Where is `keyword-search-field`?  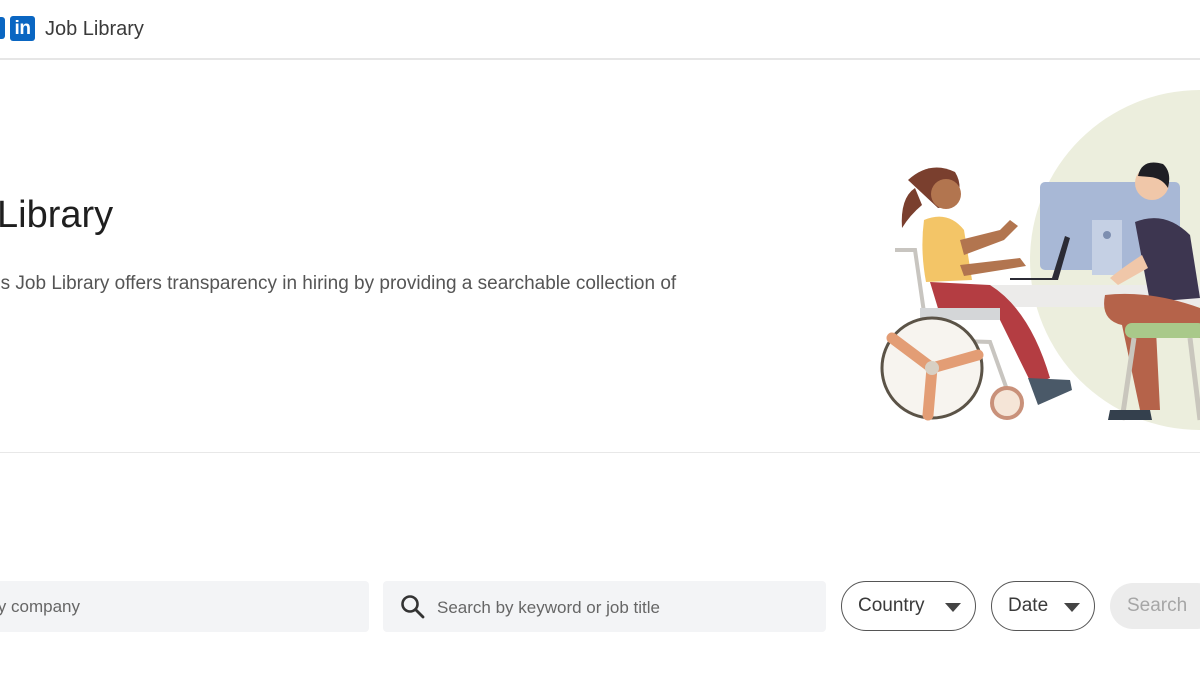 keyword-search-field is located at coordinates (604, 607).